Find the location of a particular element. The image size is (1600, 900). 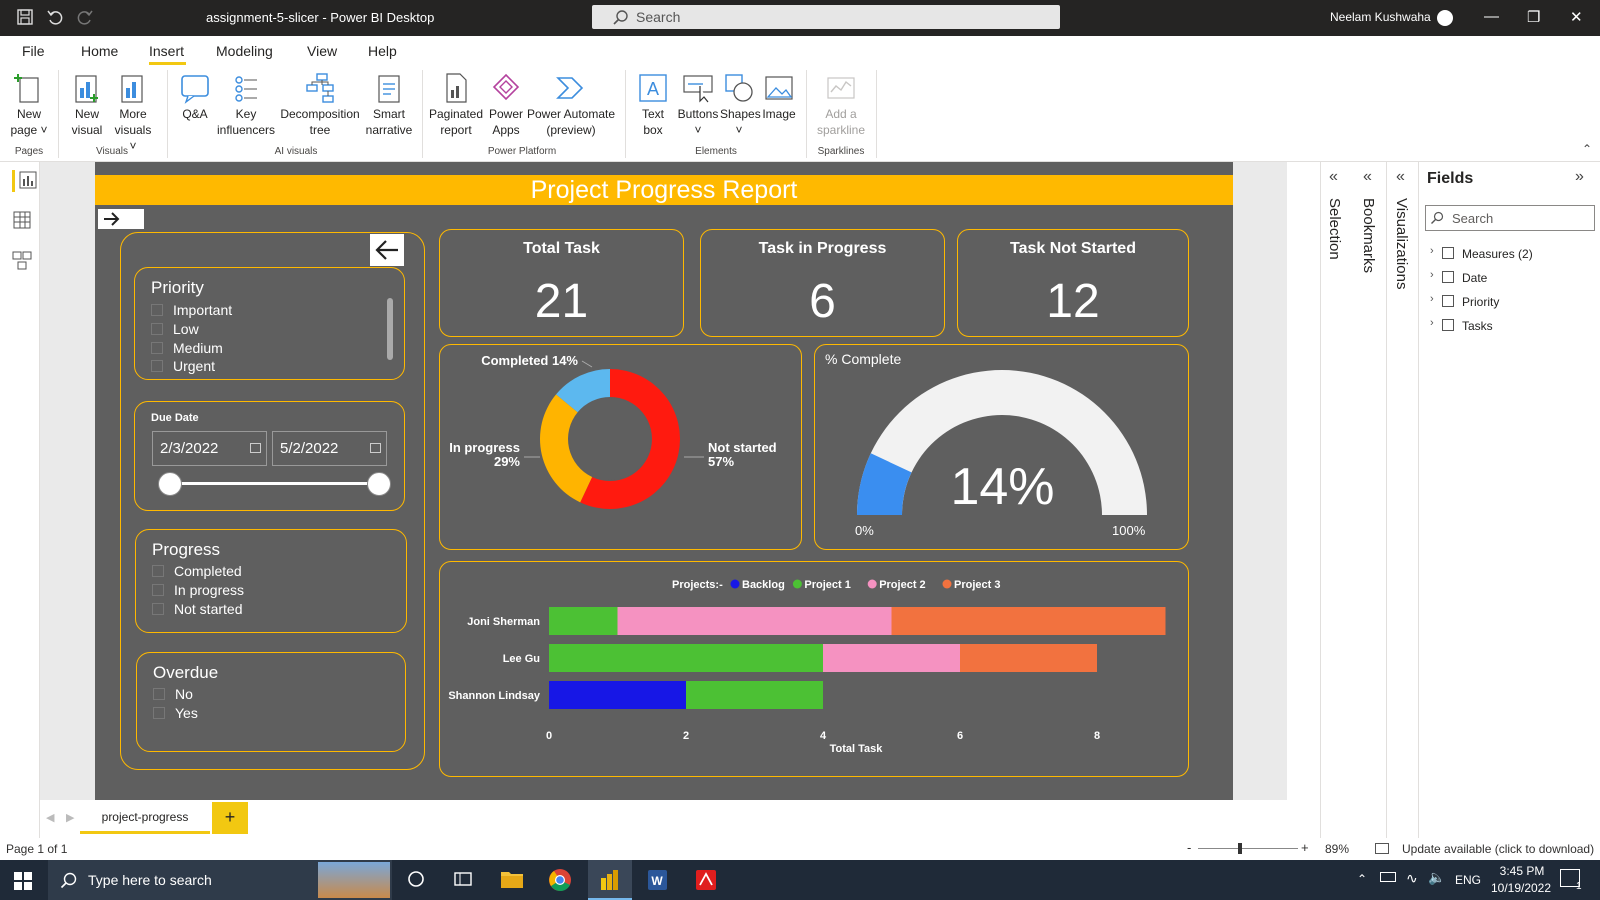

expand-visualizations-icon: « is located at coordinates (1400, 177).